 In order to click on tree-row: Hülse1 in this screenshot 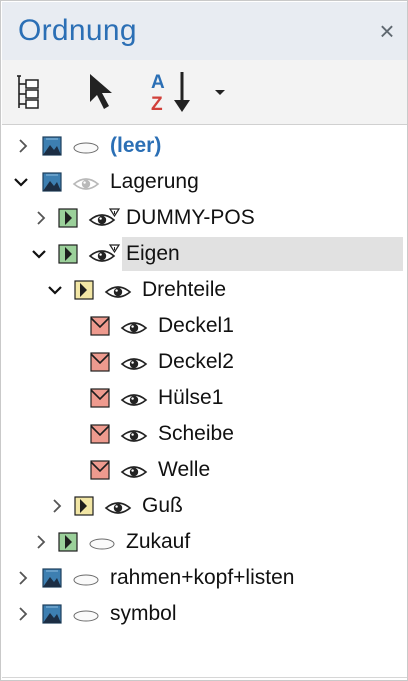, I will do `click(204, 398)`.